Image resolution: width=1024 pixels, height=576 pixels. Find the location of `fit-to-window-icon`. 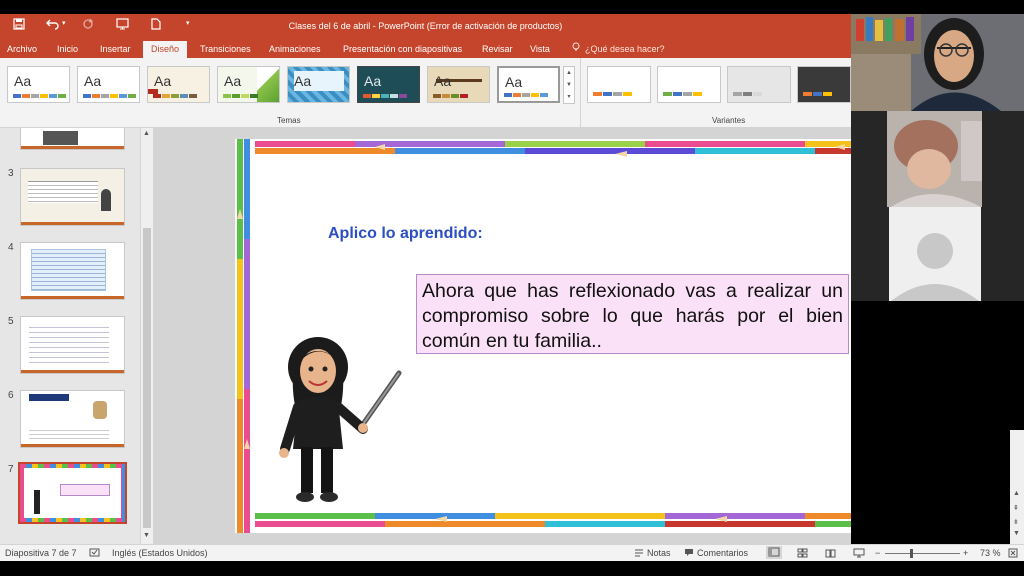

fit-to-window-icon is located at coordinates (1013, 554).